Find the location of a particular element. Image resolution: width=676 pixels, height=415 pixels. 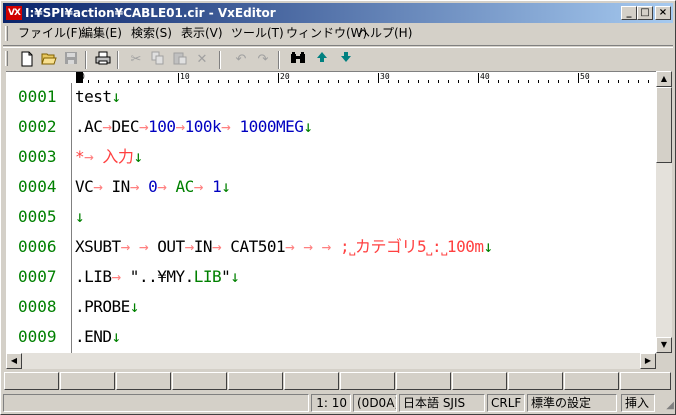

editor-line: 0007 .LIB→ "..¥MY.LIB"↓ is located at coordinates (331, 278).